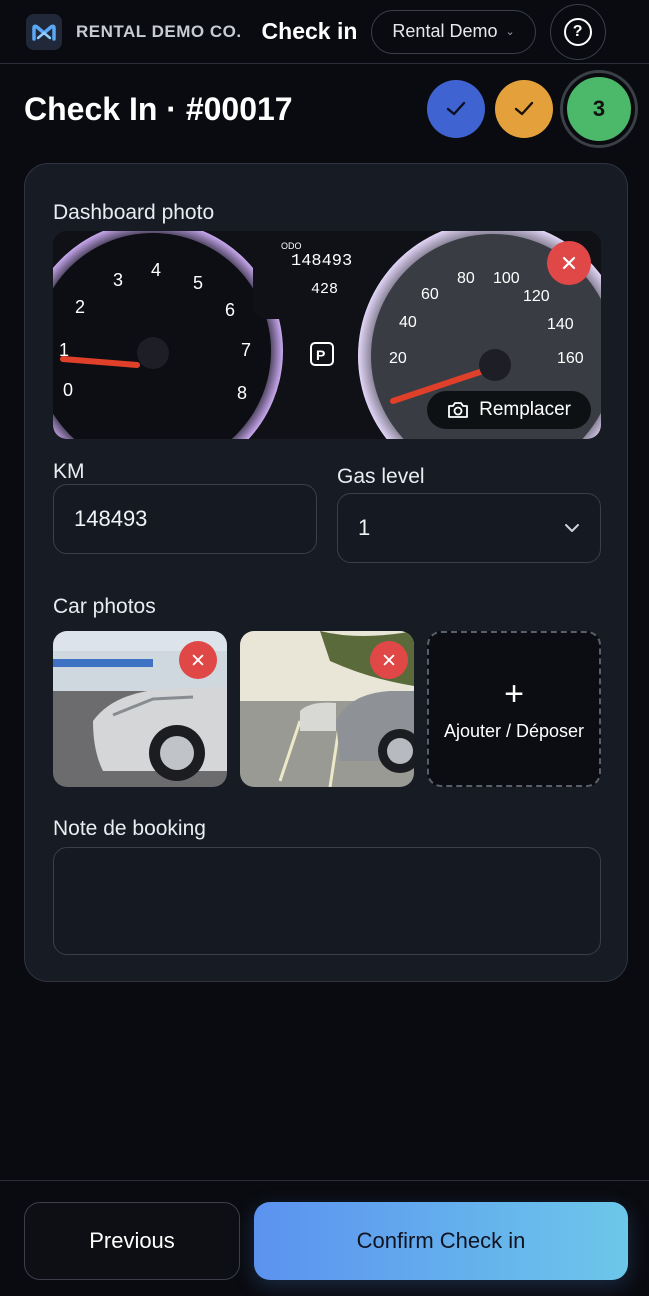 This screenshot has height=1296, width=649. I want to click on km-label: KM, so click(69, 471).